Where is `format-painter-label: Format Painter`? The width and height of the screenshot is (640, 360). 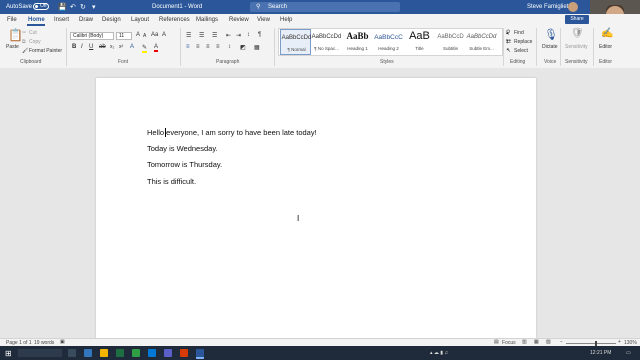 format-painter-label: Format Painter is located at coordinates (45, 51).